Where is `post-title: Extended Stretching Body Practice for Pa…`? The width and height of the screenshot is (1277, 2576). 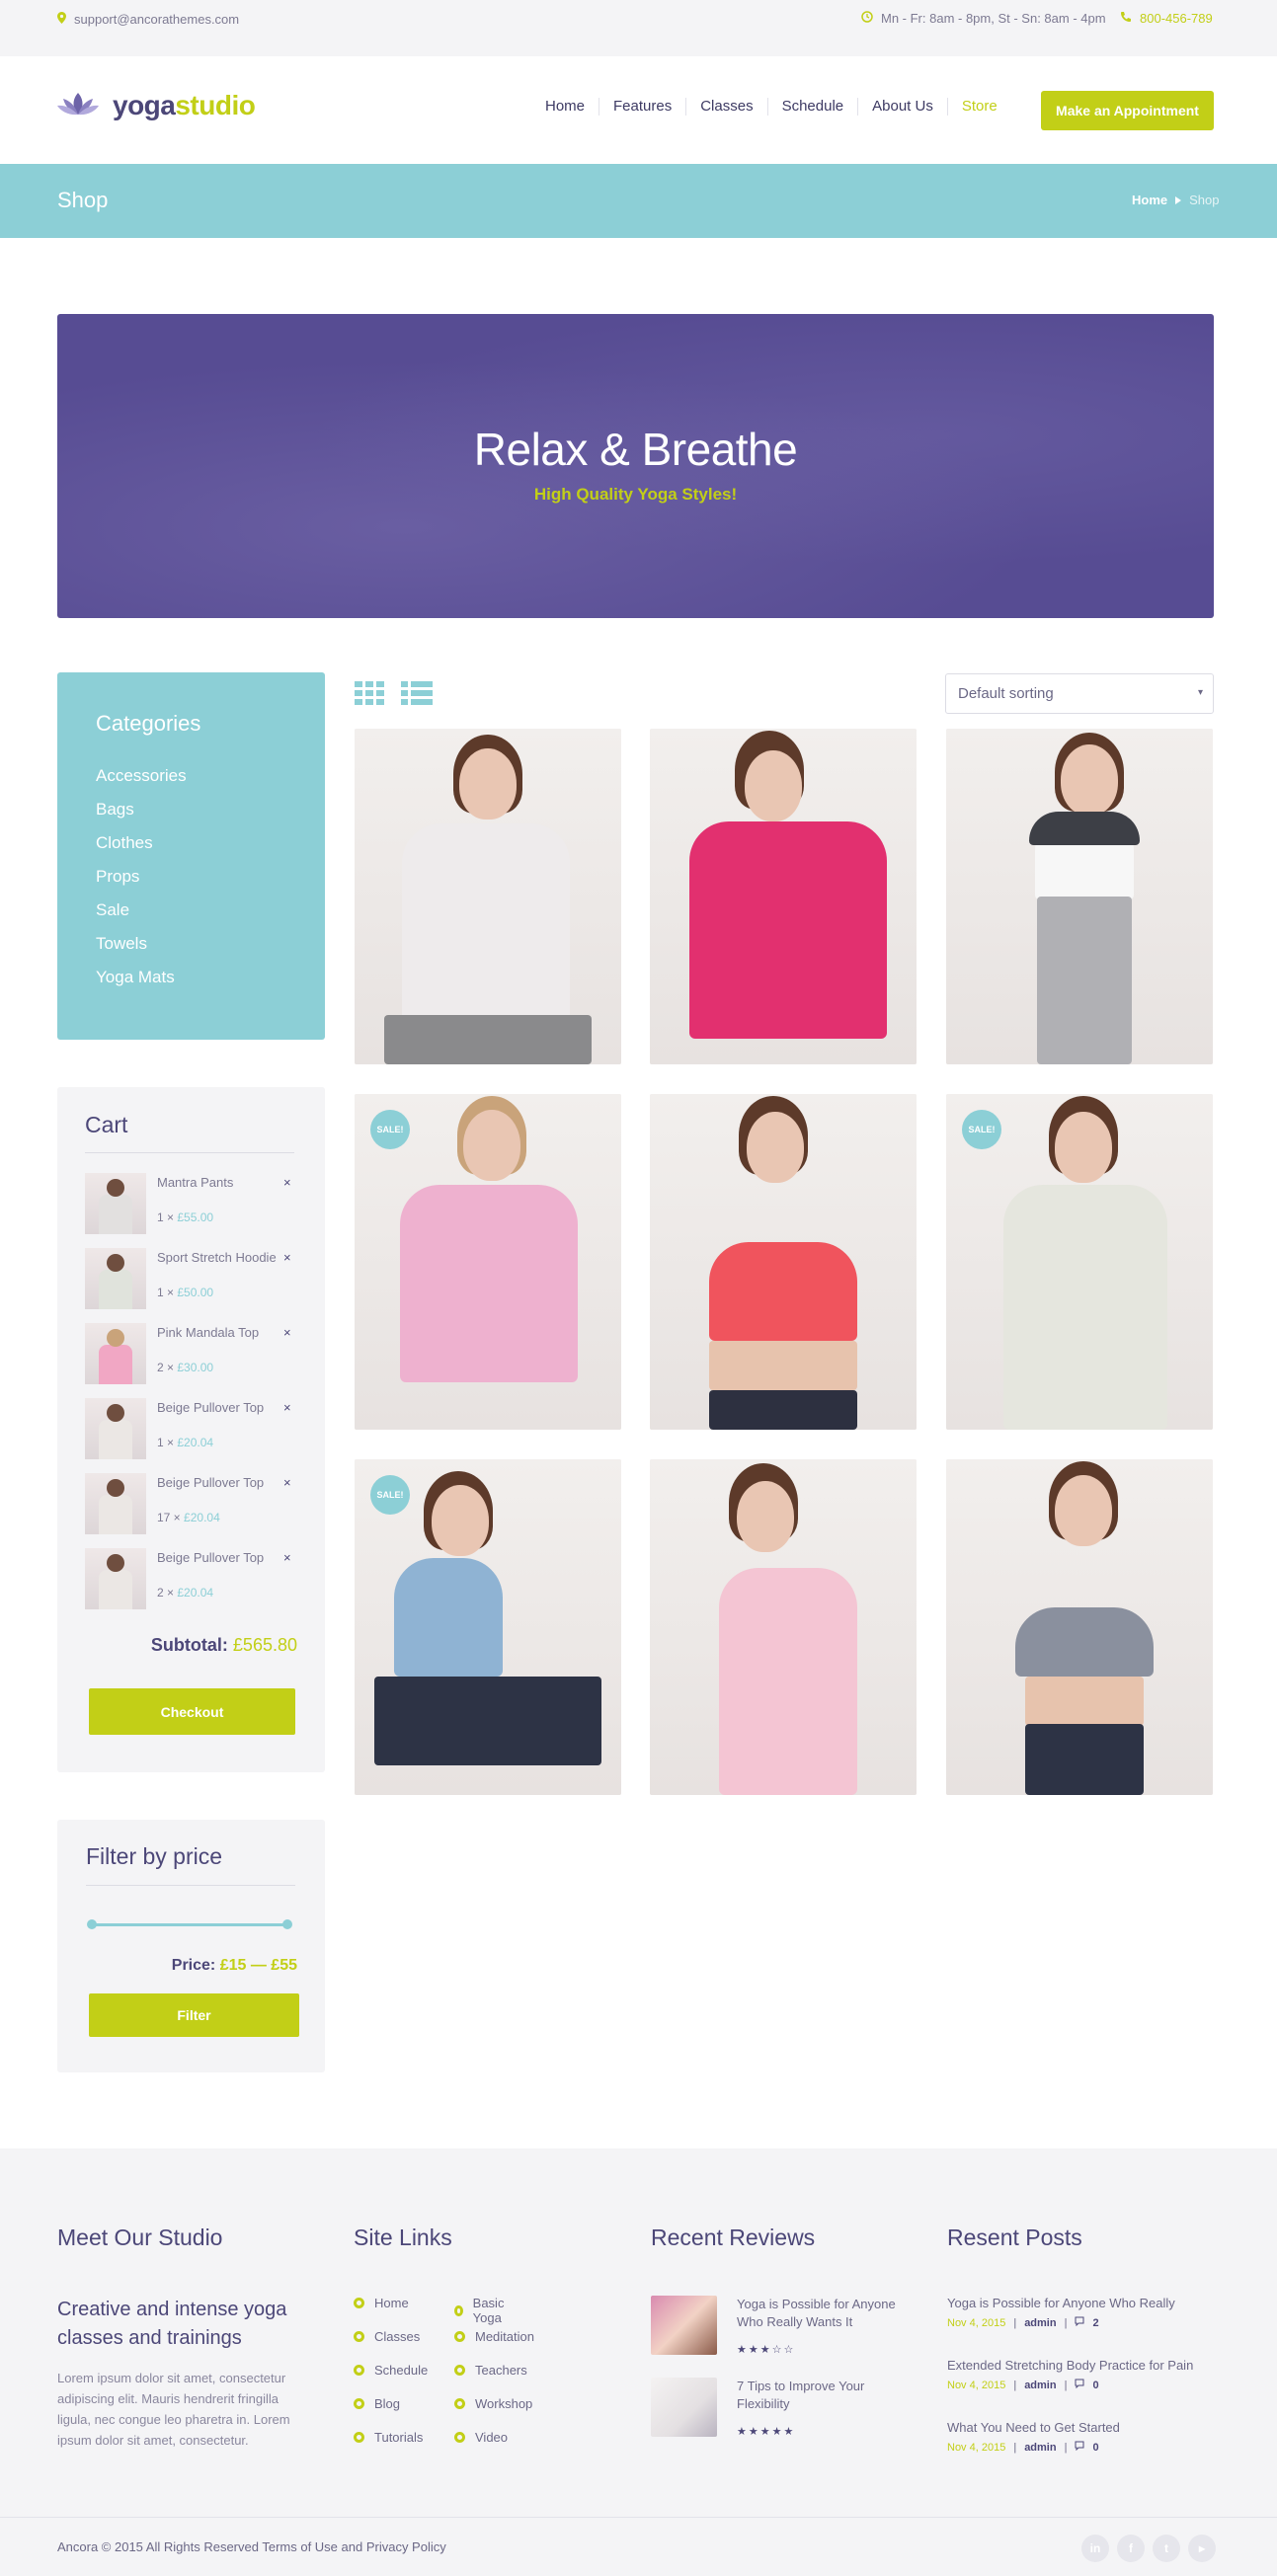
post-title: Extended Stretching Body Practice for Pa… is located at coordinates (1081, 2365).